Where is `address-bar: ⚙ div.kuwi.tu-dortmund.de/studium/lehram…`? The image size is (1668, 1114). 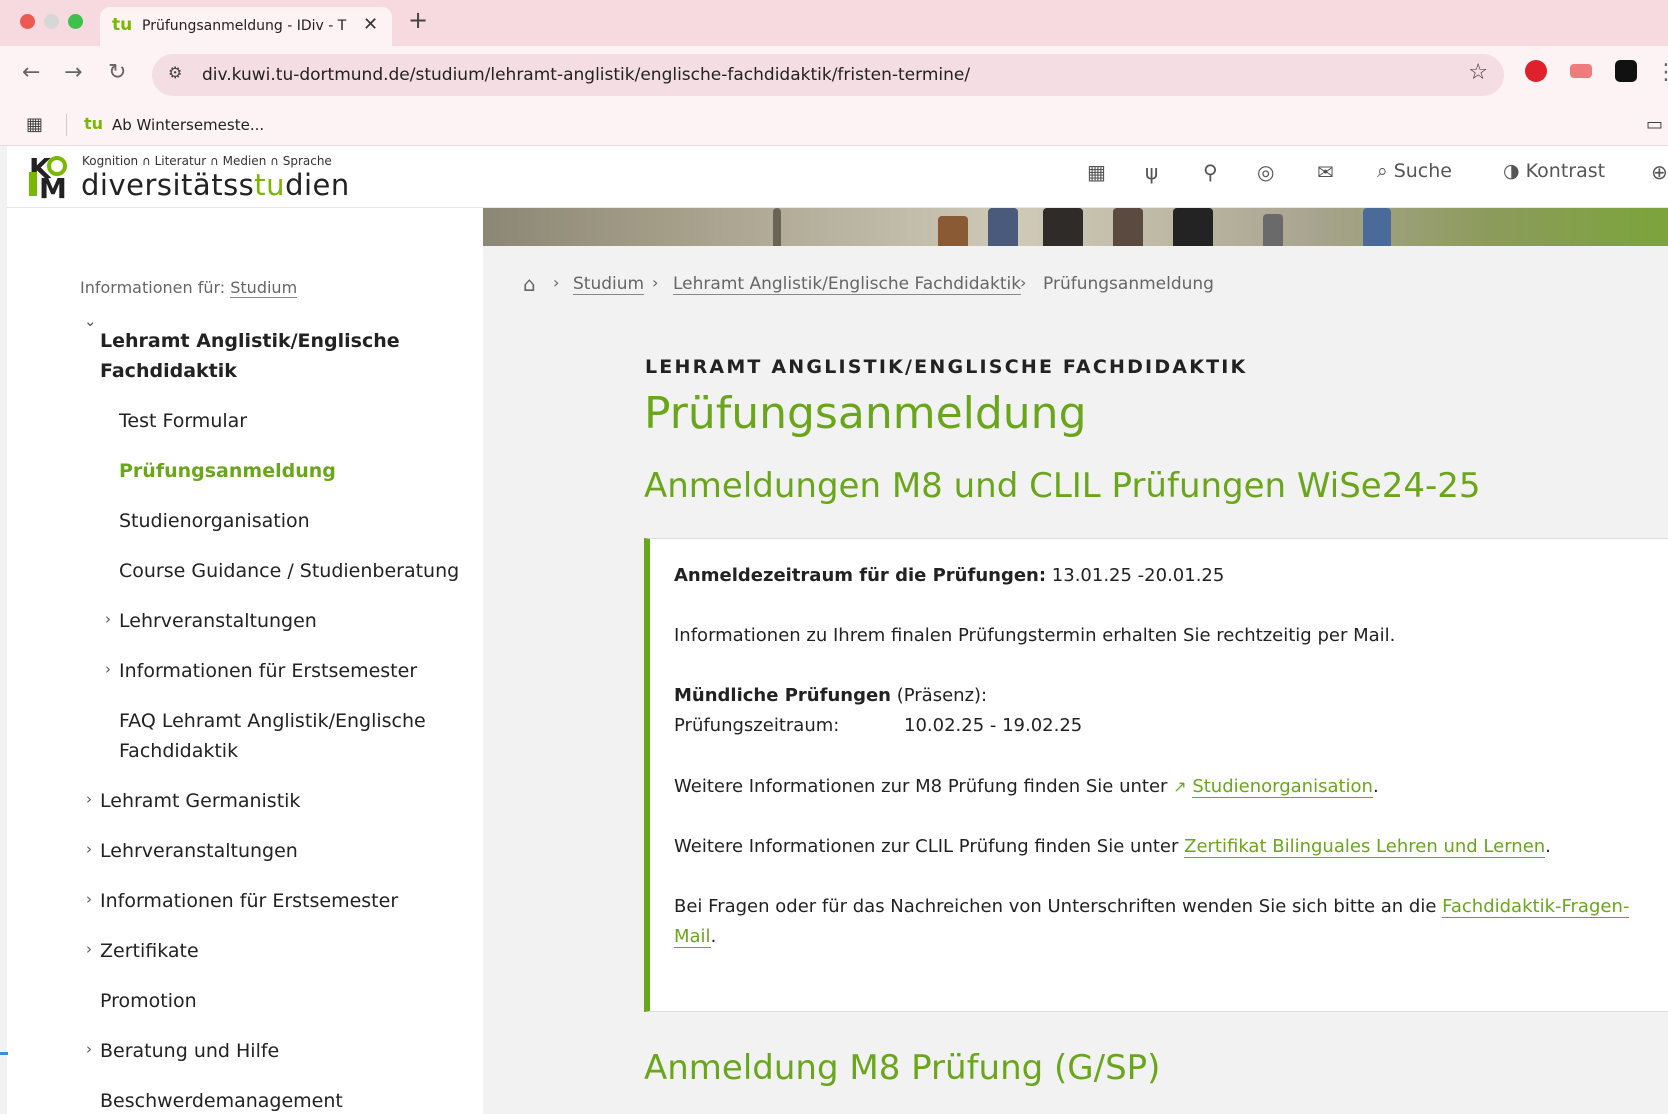
address-bar: ⚙ div.kuwi.tu-dortmund.de/studium/lehram… is located at coordinates (828, 75).